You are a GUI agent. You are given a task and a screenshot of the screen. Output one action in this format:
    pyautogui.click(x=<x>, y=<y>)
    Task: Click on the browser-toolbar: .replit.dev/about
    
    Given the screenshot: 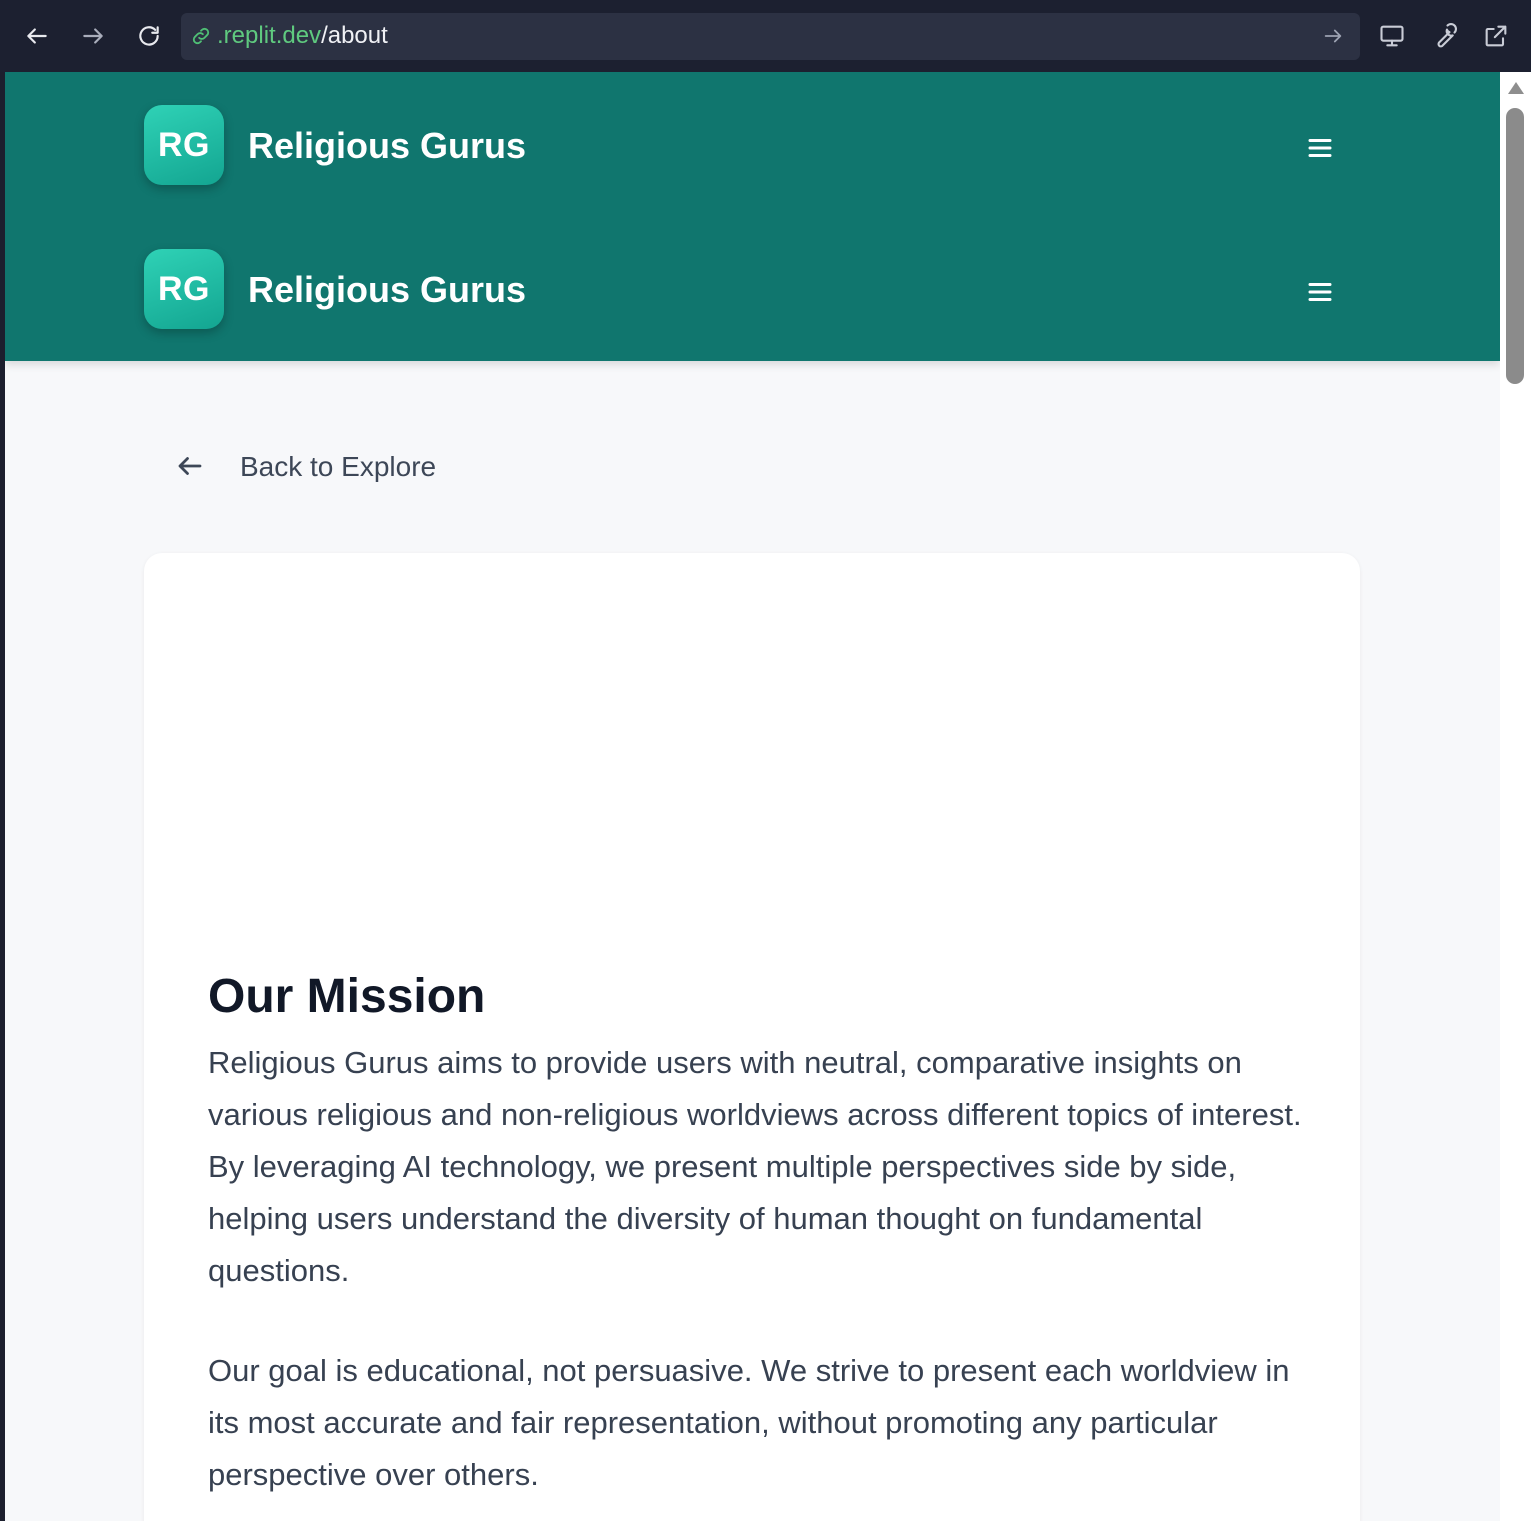 What is the action you would take?
    pyautogui.click(x=765, y=36)
    